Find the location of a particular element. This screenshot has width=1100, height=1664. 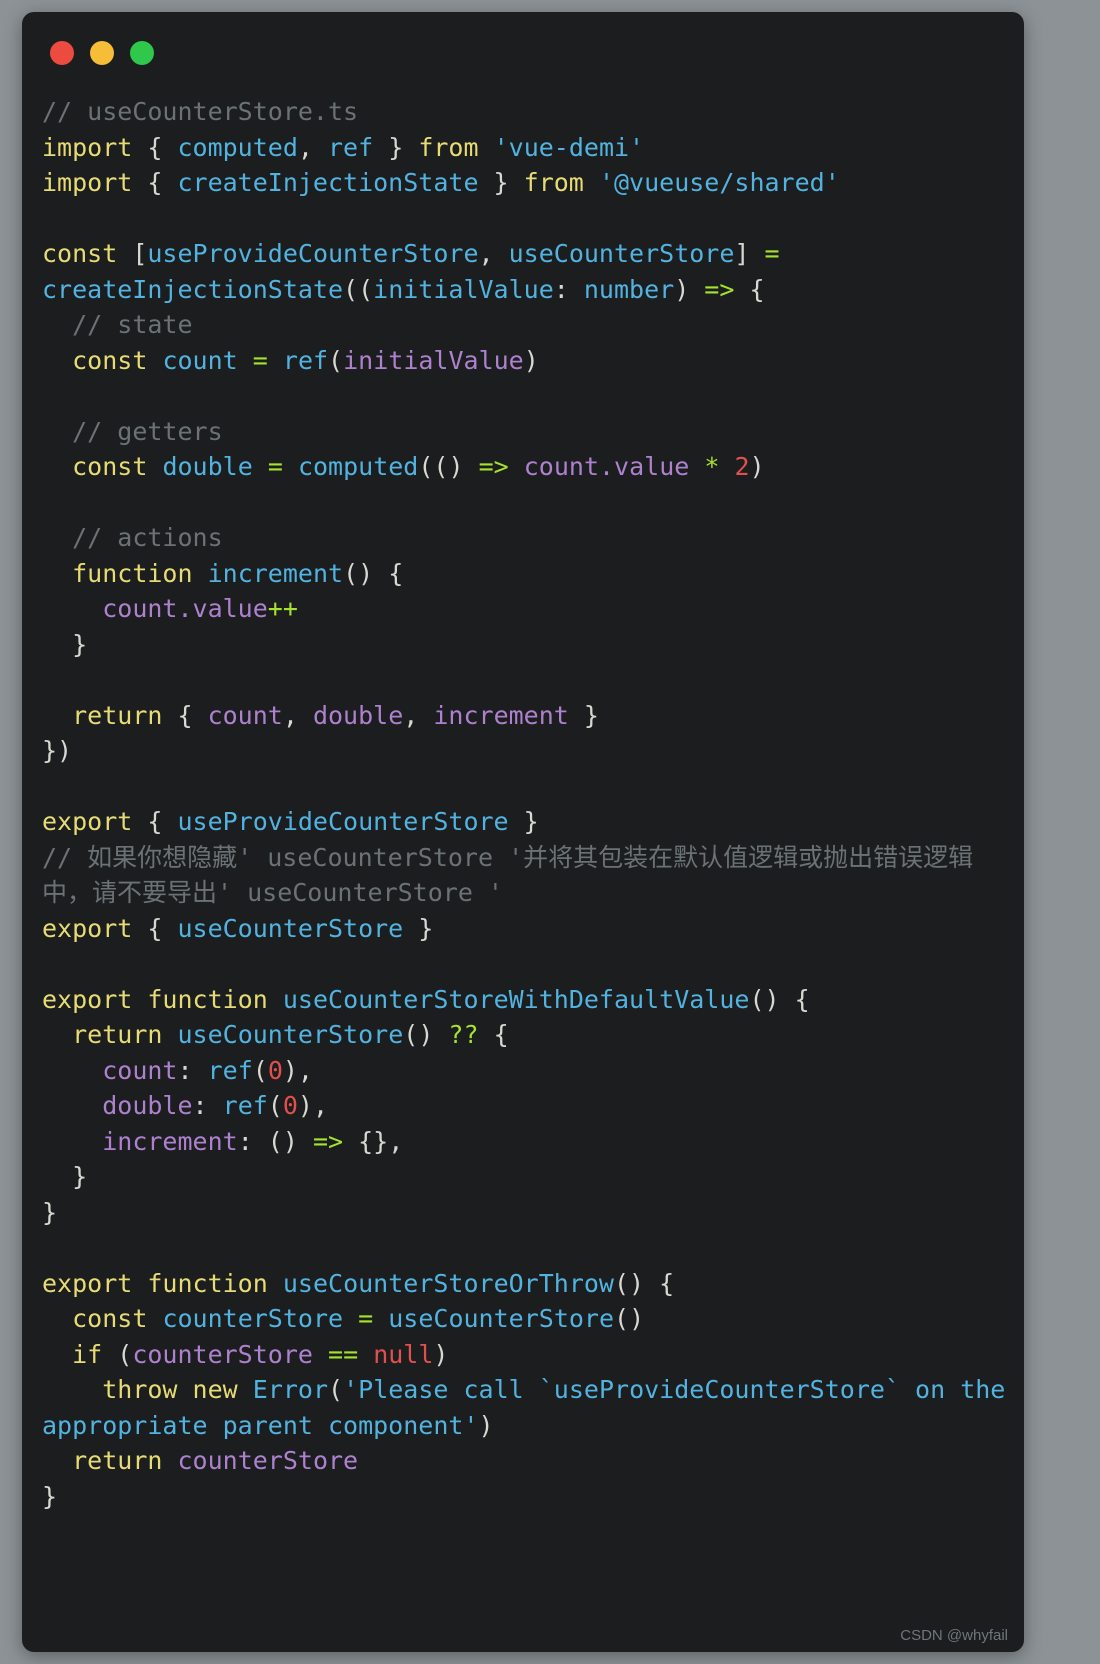

code-line: // useCounterStore.ts is located at coordinates (525, 112).